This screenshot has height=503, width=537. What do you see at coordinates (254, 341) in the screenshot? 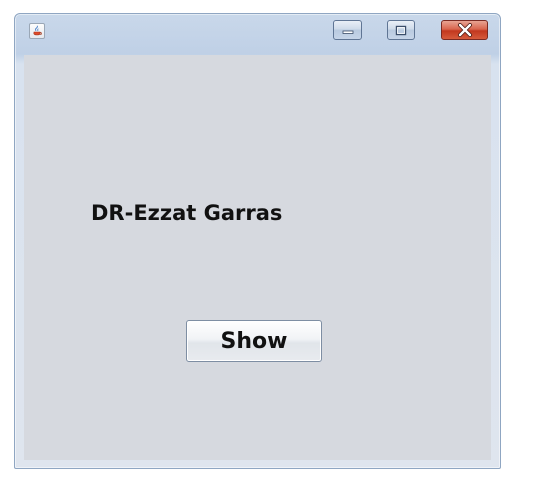
I see `show-button: Show` at bounding box center [254, 341].